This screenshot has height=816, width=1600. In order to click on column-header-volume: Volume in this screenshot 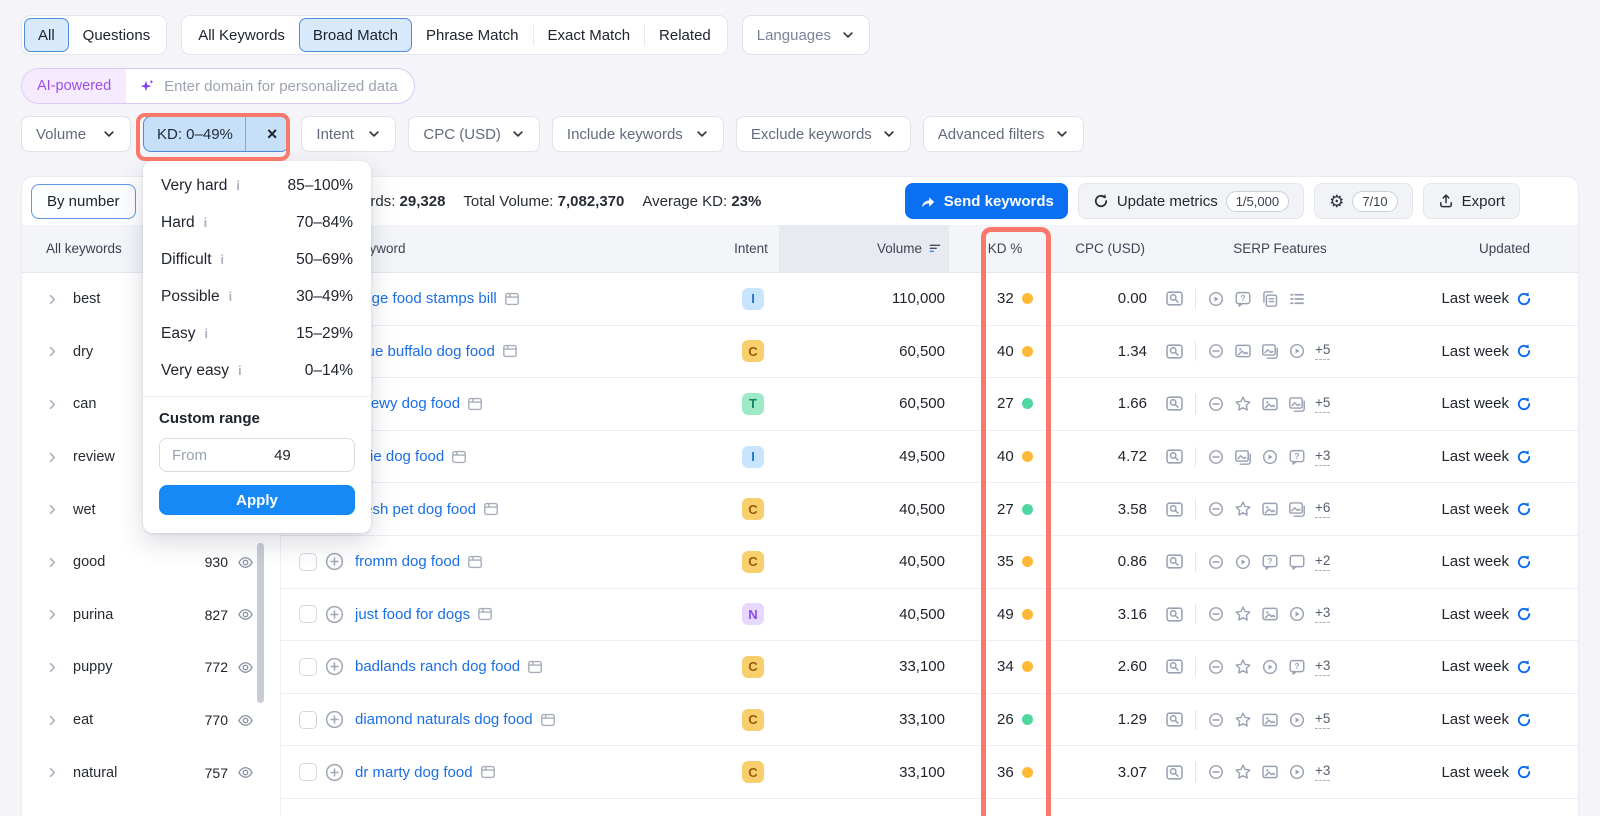, I will do `click(864, 248)`.